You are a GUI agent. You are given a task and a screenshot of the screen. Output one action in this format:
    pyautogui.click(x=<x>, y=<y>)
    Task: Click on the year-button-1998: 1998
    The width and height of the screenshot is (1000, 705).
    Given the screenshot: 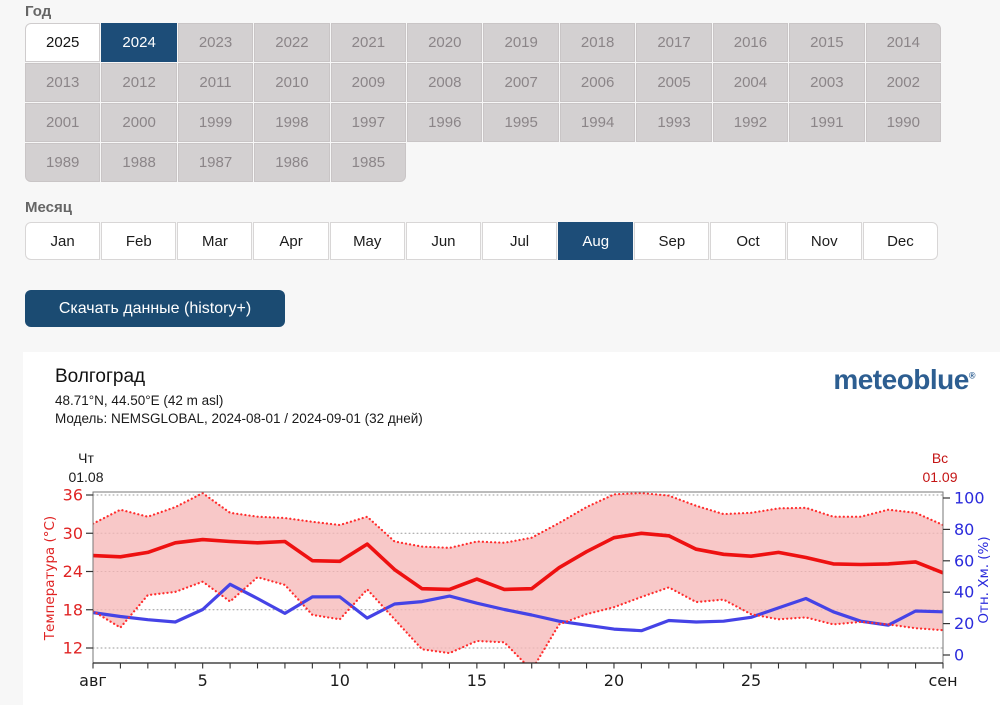 What is the action you would take?
    pyautogui.click(x=292, y=122)
    